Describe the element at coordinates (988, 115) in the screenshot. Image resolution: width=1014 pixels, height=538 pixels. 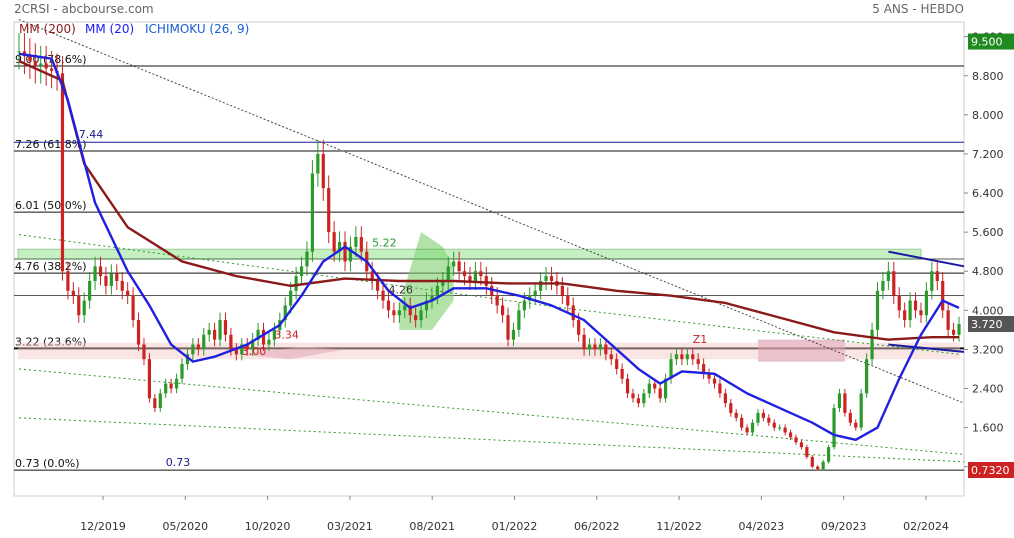
I see `y-tick-label: 8.000` at that location.